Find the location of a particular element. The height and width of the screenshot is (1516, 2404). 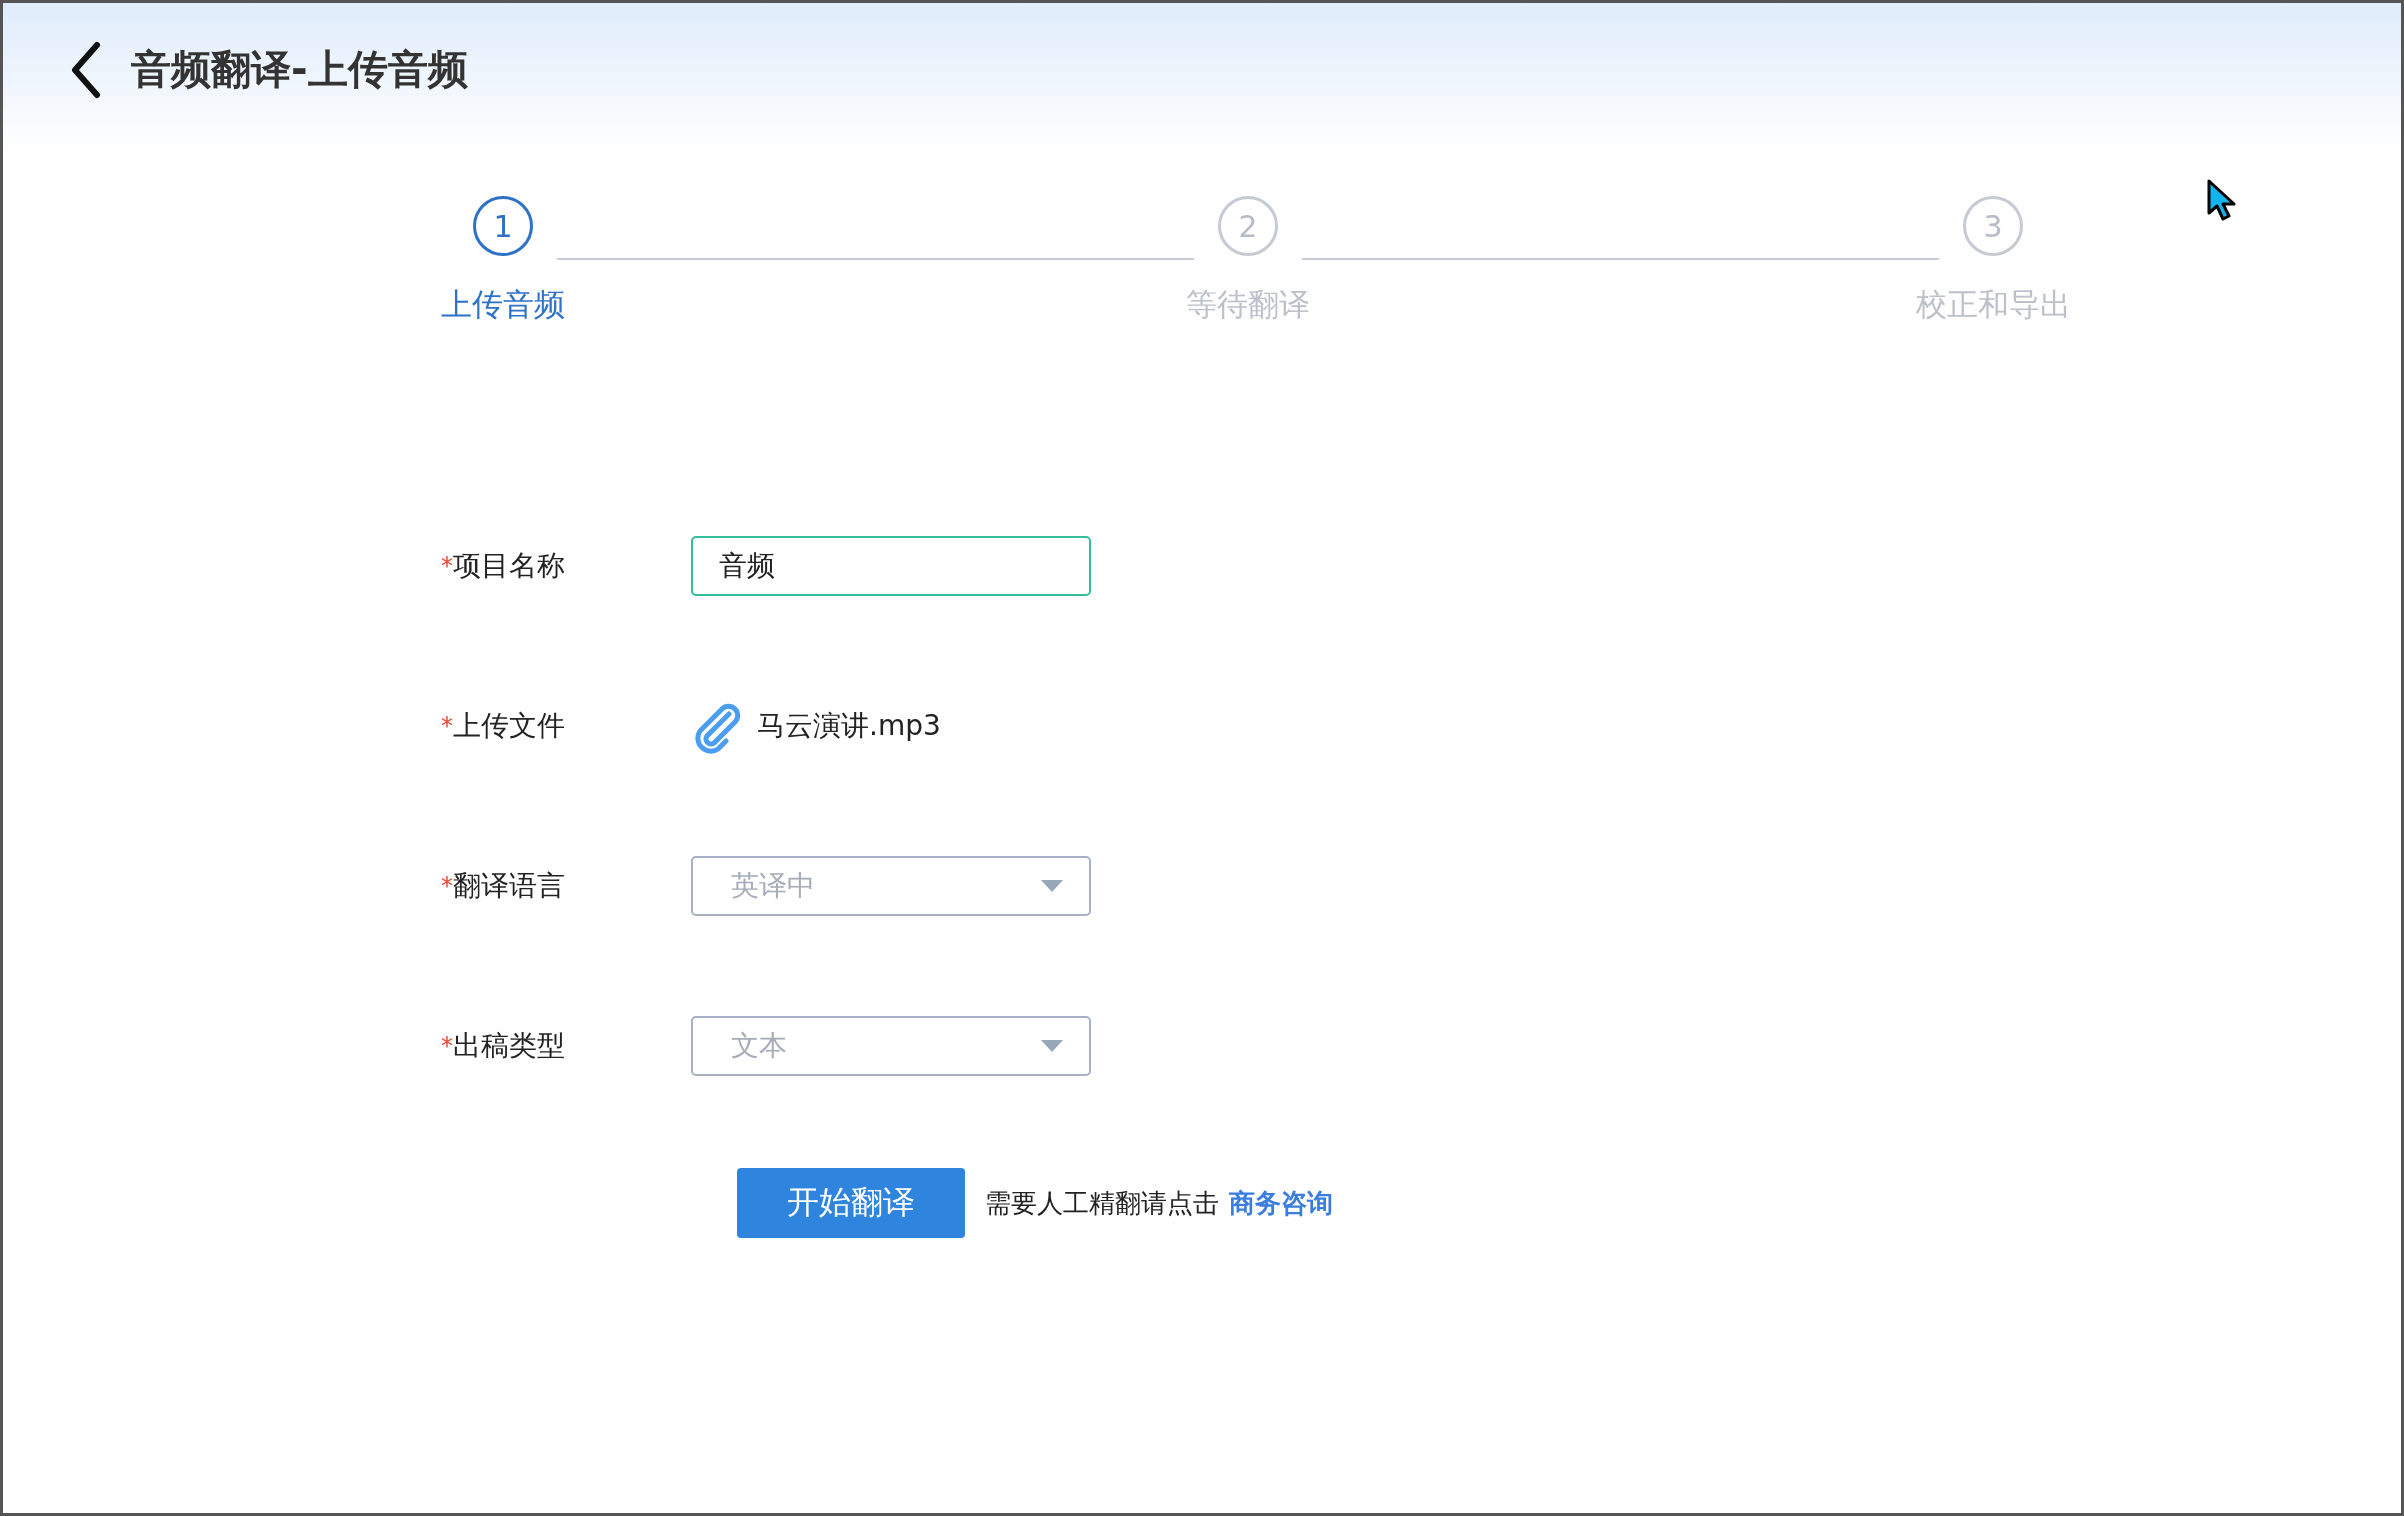

project-name-field: 音频 is located at coordinates (891, 566).